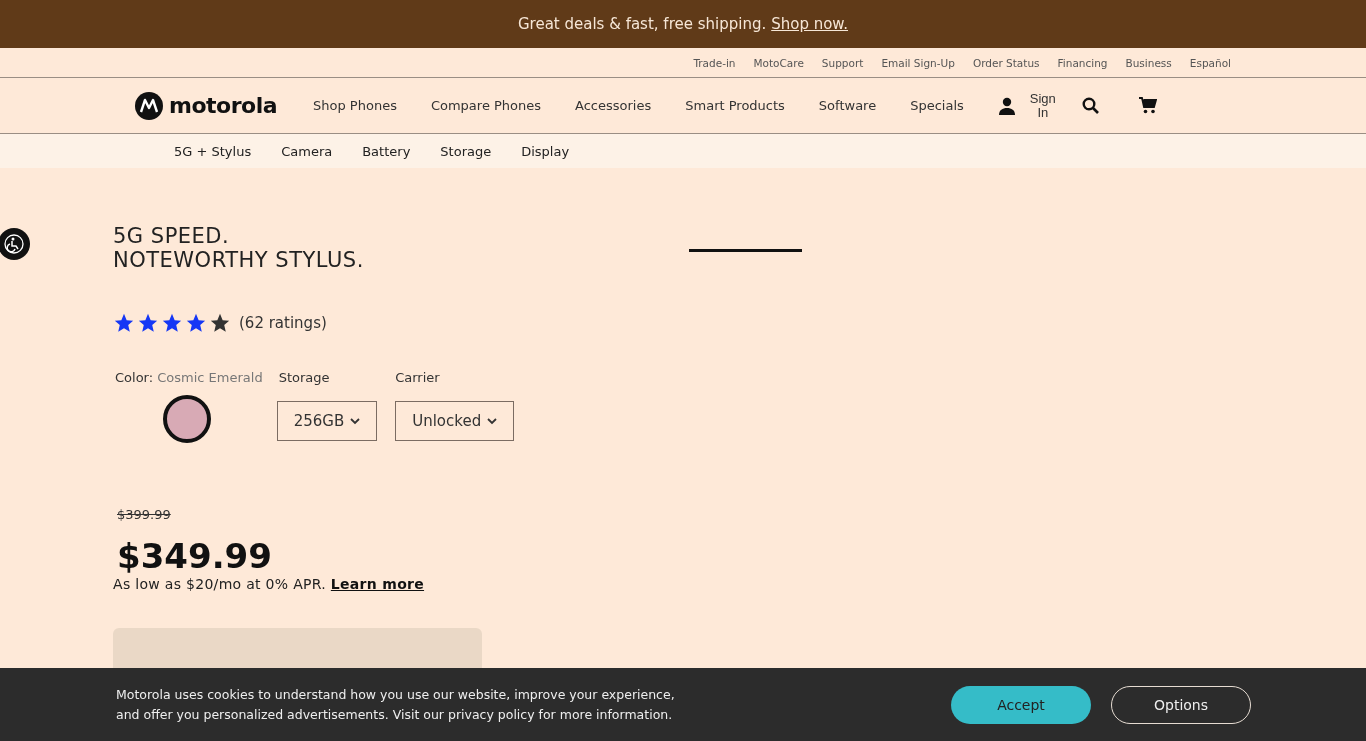 This screenshot has height=741, width=1366. What do you see at coordinates (1148, 62) in the screenshot?
I see `utility-link: Business` at bounding box center [1148, 62].